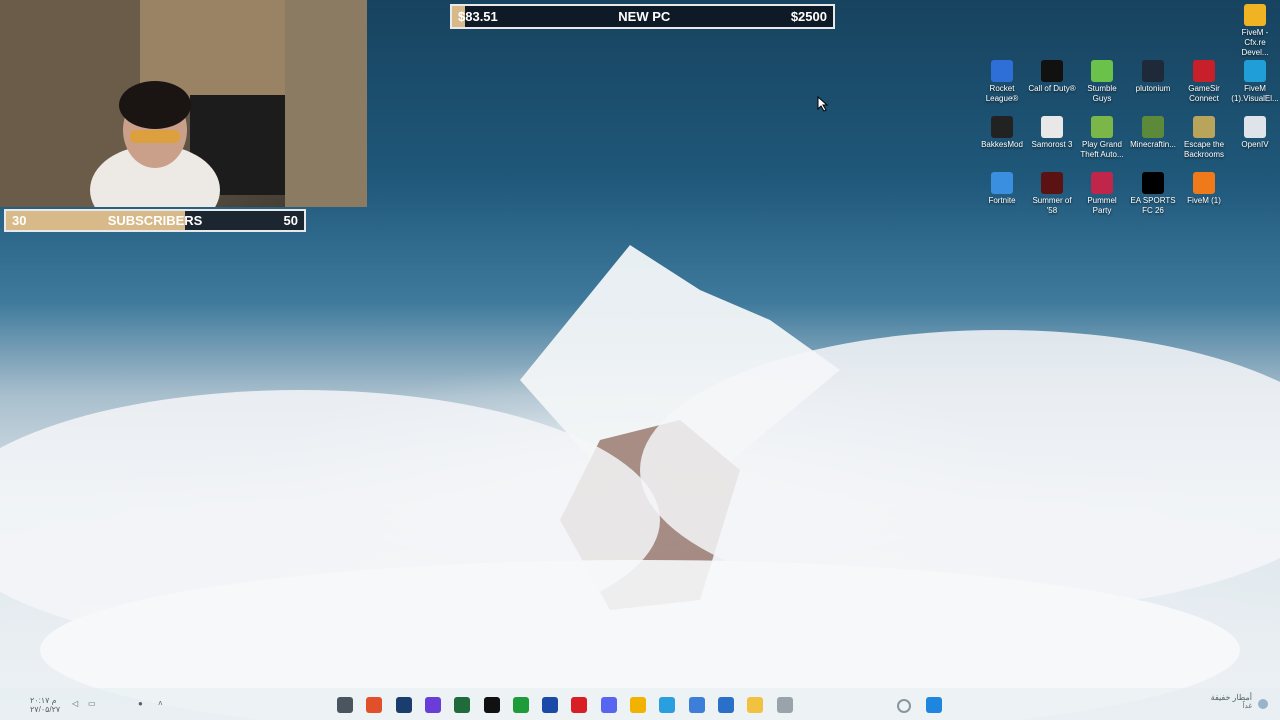 The width and height of the screenshot is (1280, 720). Describe the element at coordinates (1255, 71) in the screenshot. I see `edge-icon` at that location.